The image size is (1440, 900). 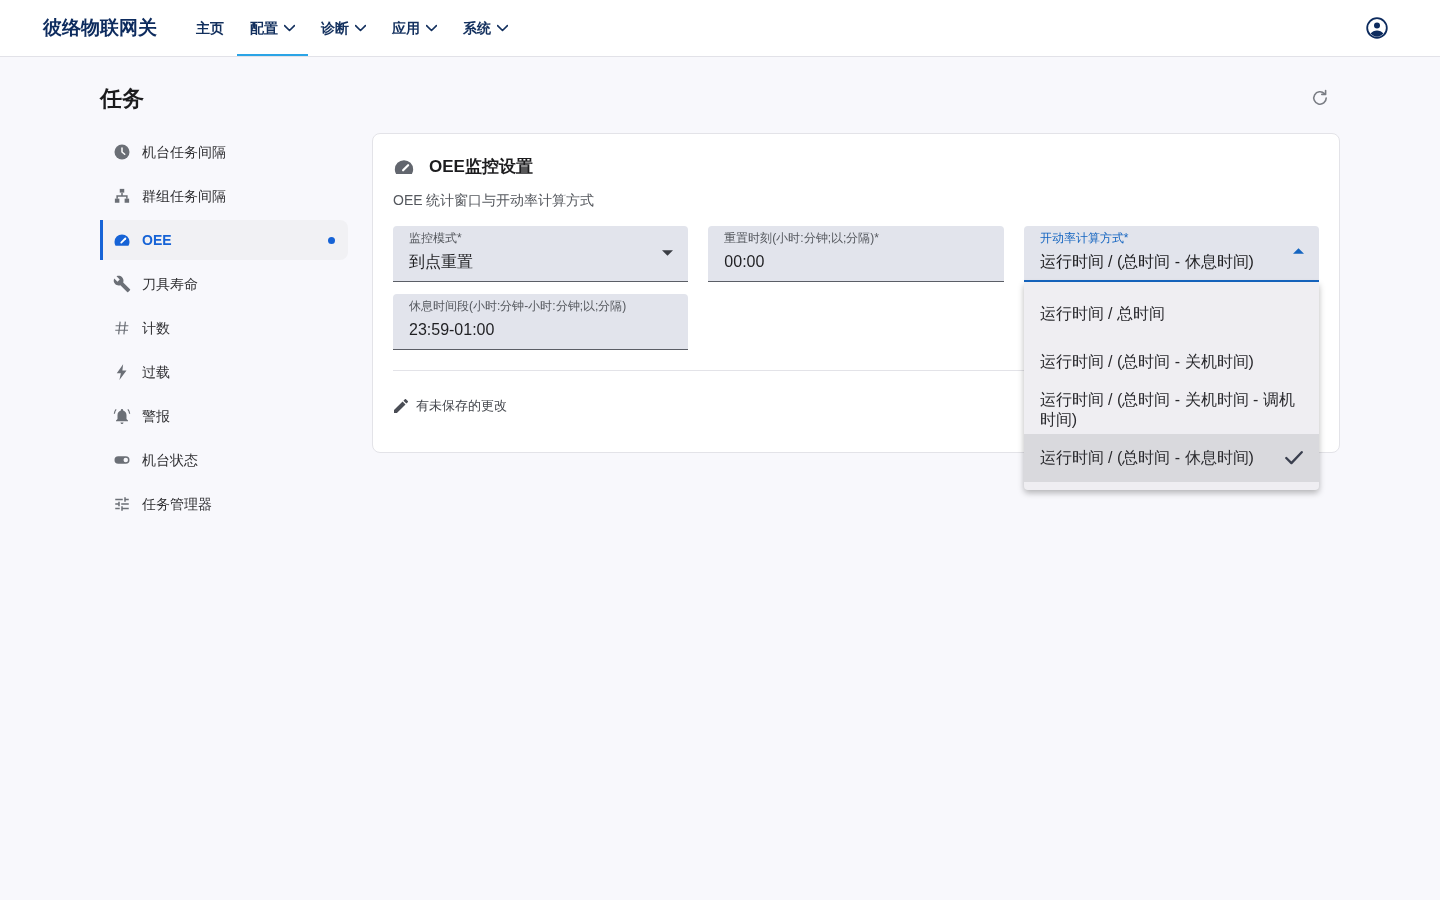 What do you see at coordinates (343, 28) in the screenshot?
I see `nav-tab: 诊断` at bounding box center [343, 28].